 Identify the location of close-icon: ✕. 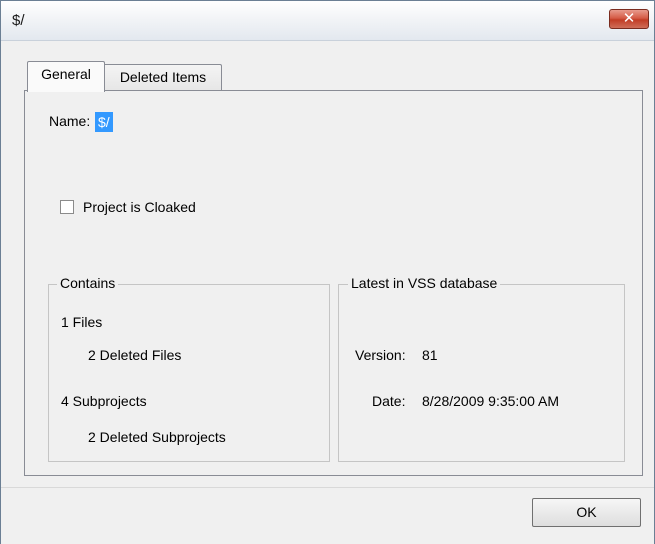
(629, 18).